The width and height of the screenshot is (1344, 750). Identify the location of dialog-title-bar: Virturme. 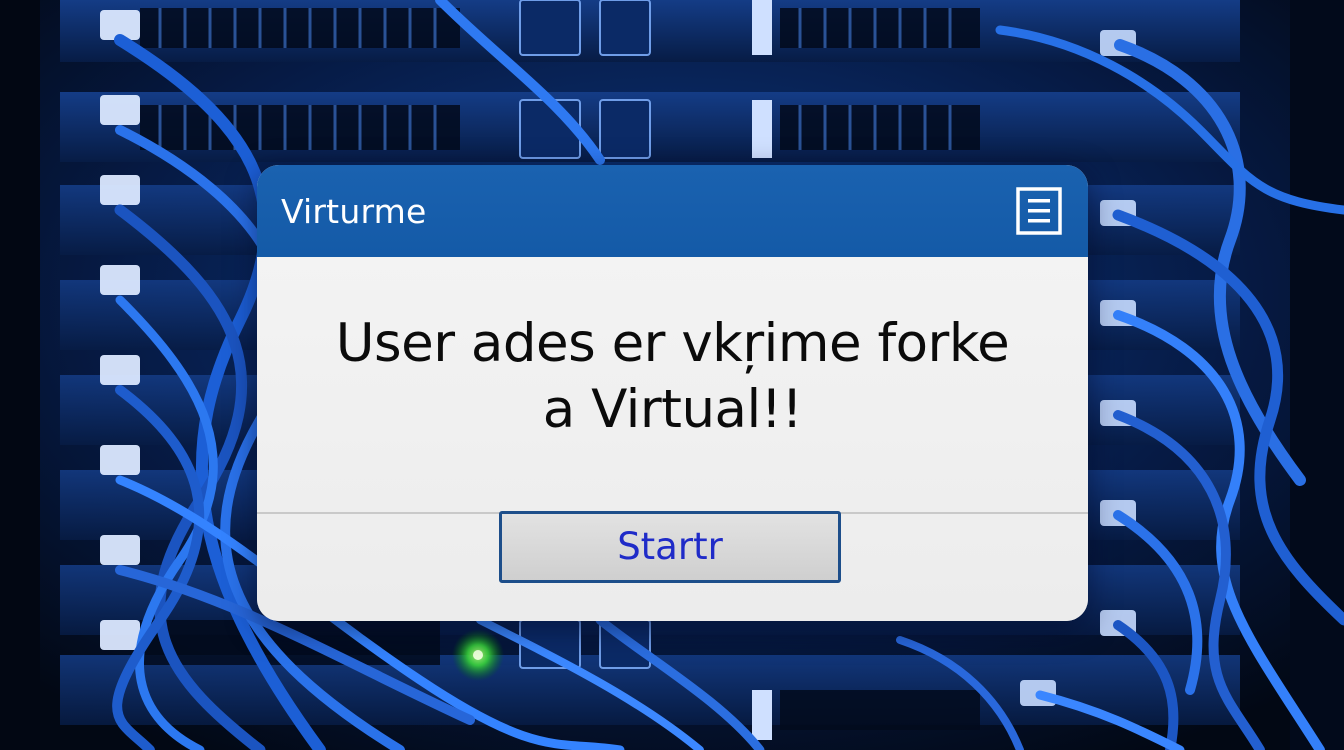
(672, 211).